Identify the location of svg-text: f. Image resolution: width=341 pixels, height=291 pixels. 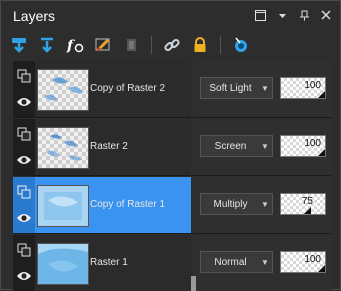
(71, 46).